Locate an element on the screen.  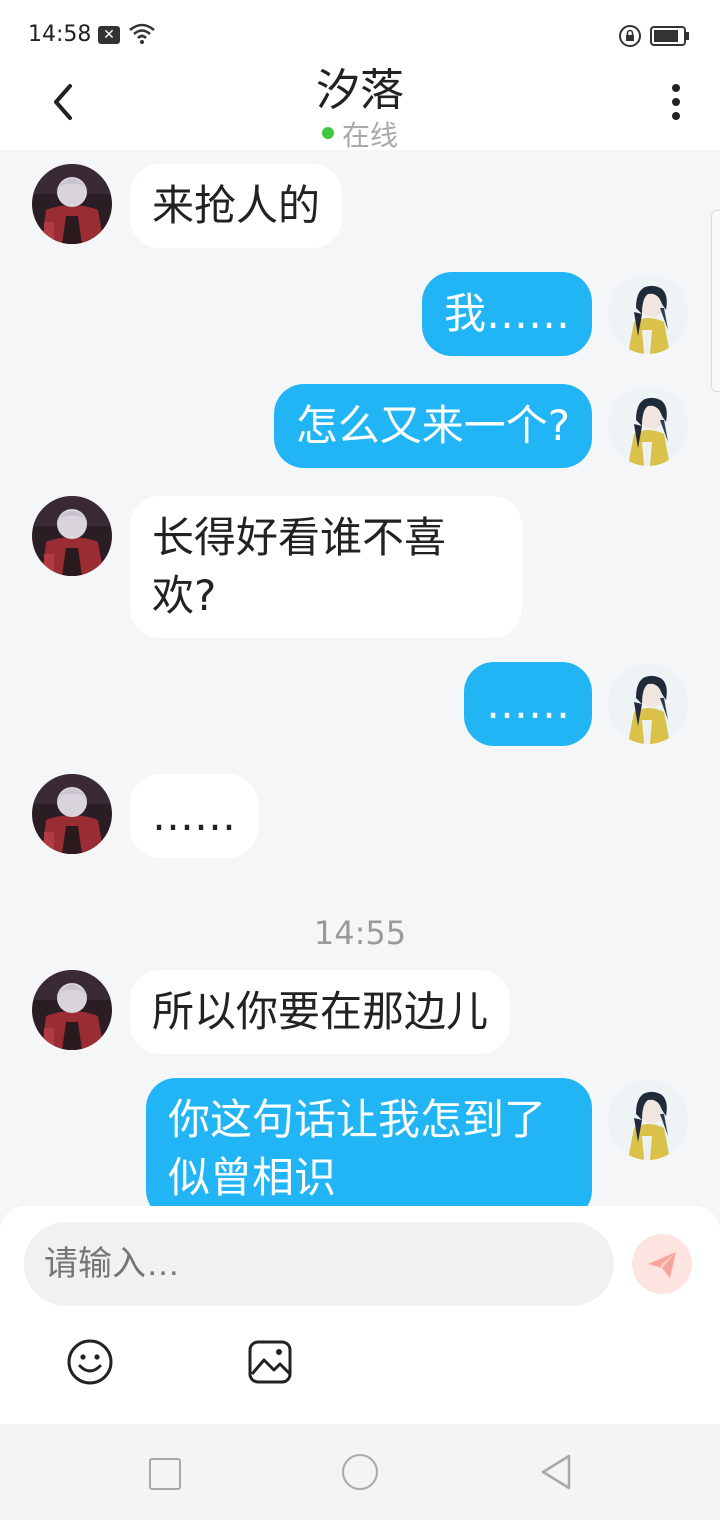
more-options-button is located at coordinates (676, 102).